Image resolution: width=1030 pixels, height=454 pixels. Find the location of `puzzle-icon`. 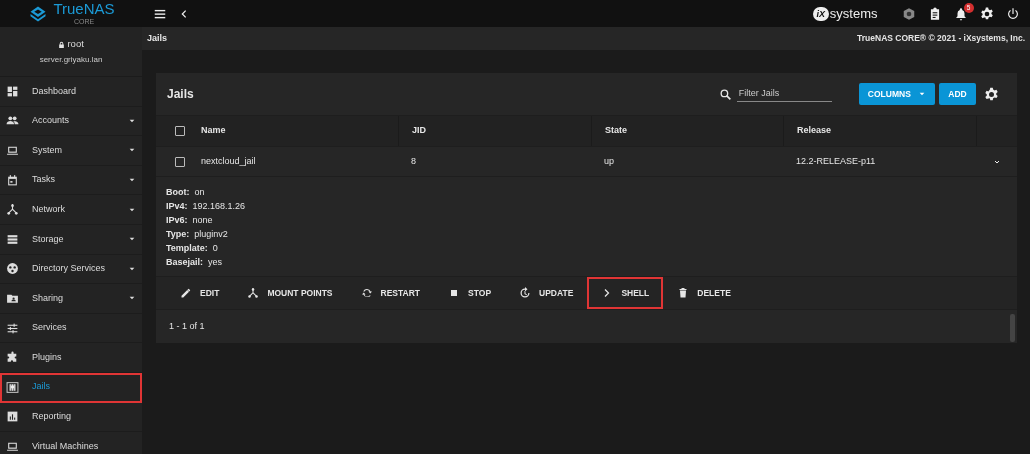

puzzle-icon is located at coordinates (12, 358).